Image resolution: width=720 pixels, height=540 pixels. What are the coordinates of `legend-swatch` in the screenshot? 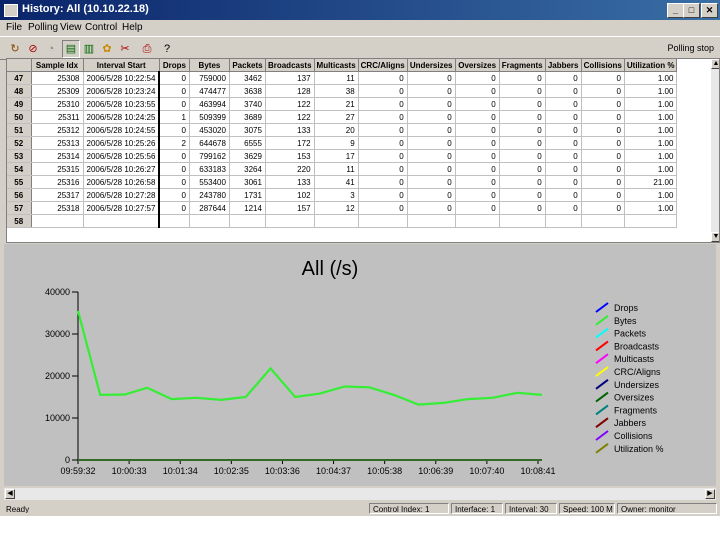 It's located at (602, 371).